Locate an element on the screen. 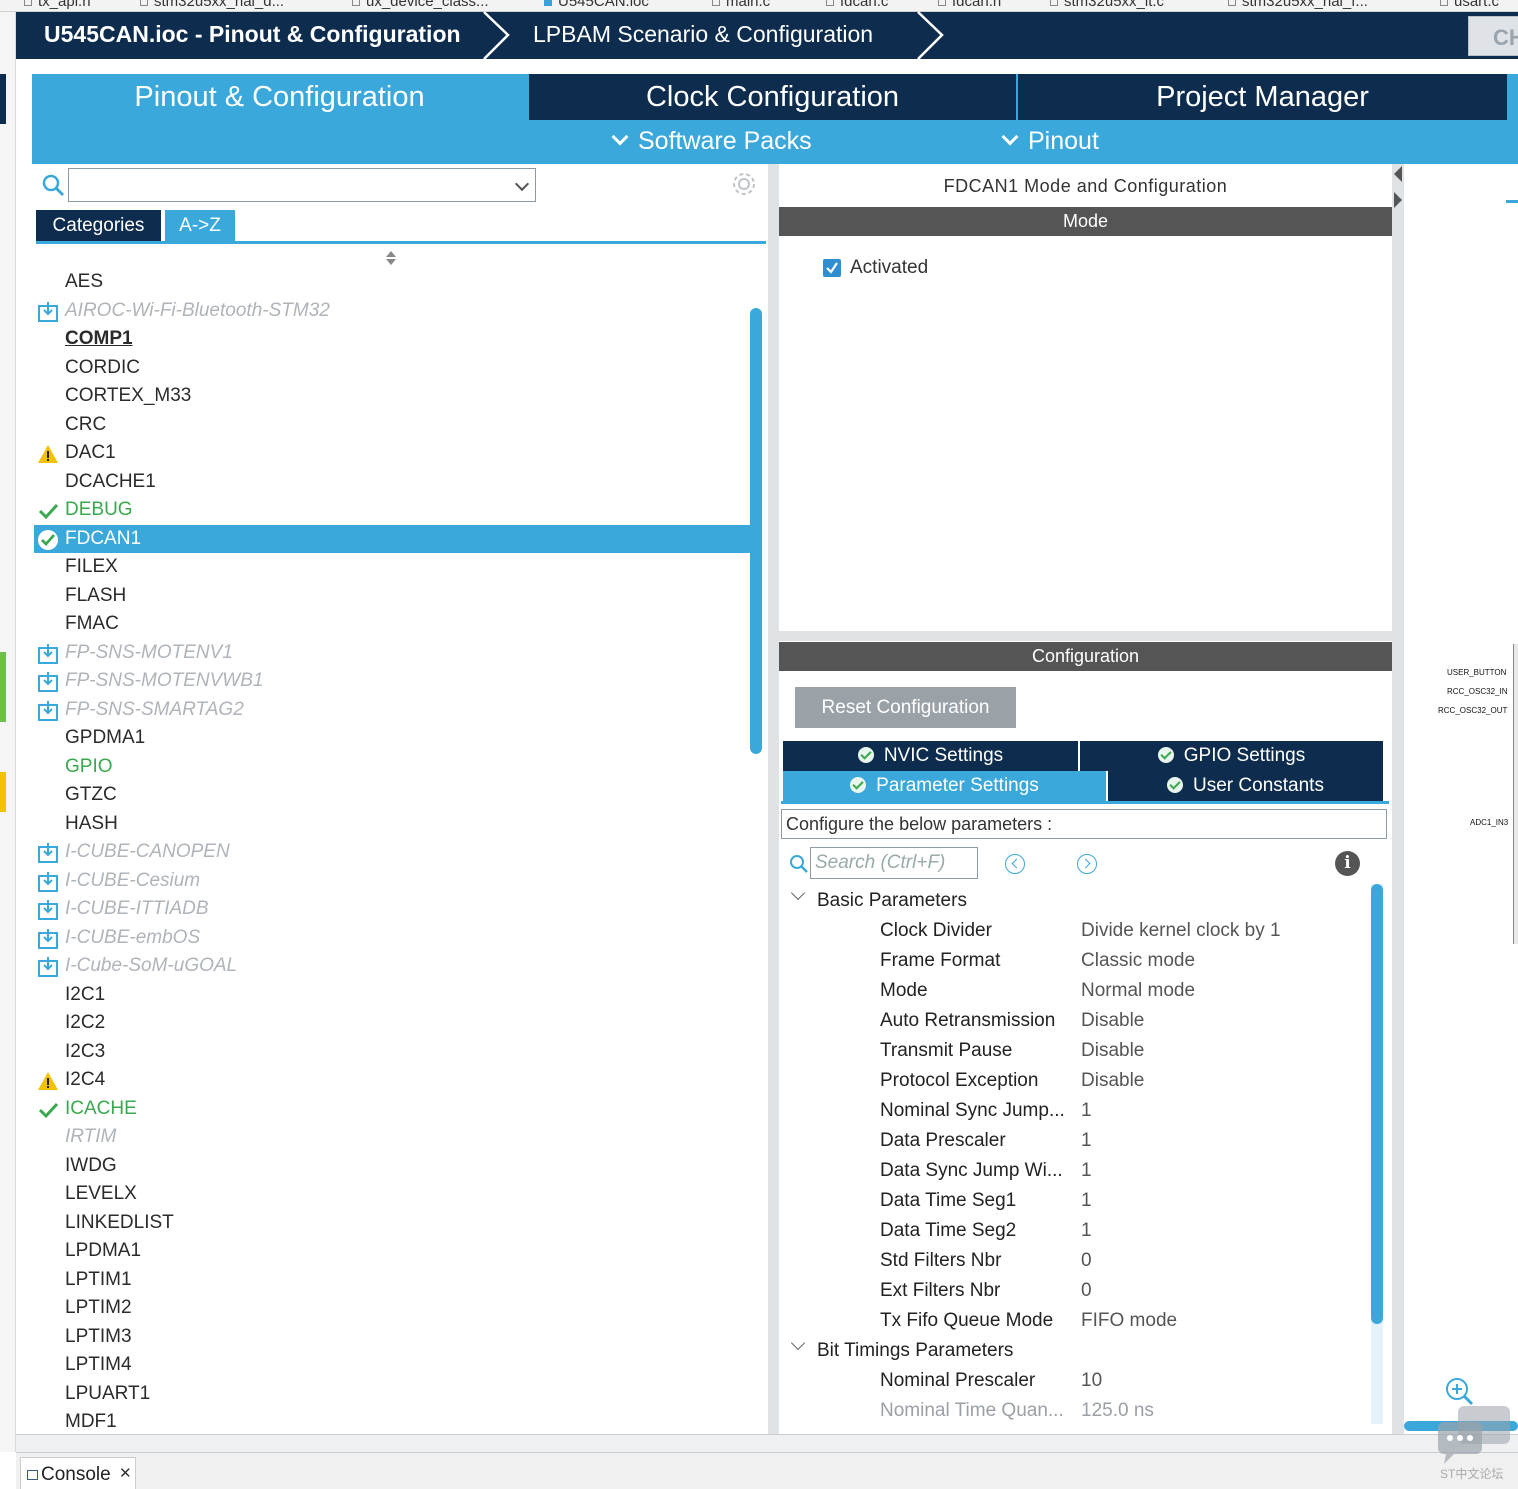  breadcrumb-file: U545CAN.ioc - Pinout & Configuration is located at coordinates (252, 34).